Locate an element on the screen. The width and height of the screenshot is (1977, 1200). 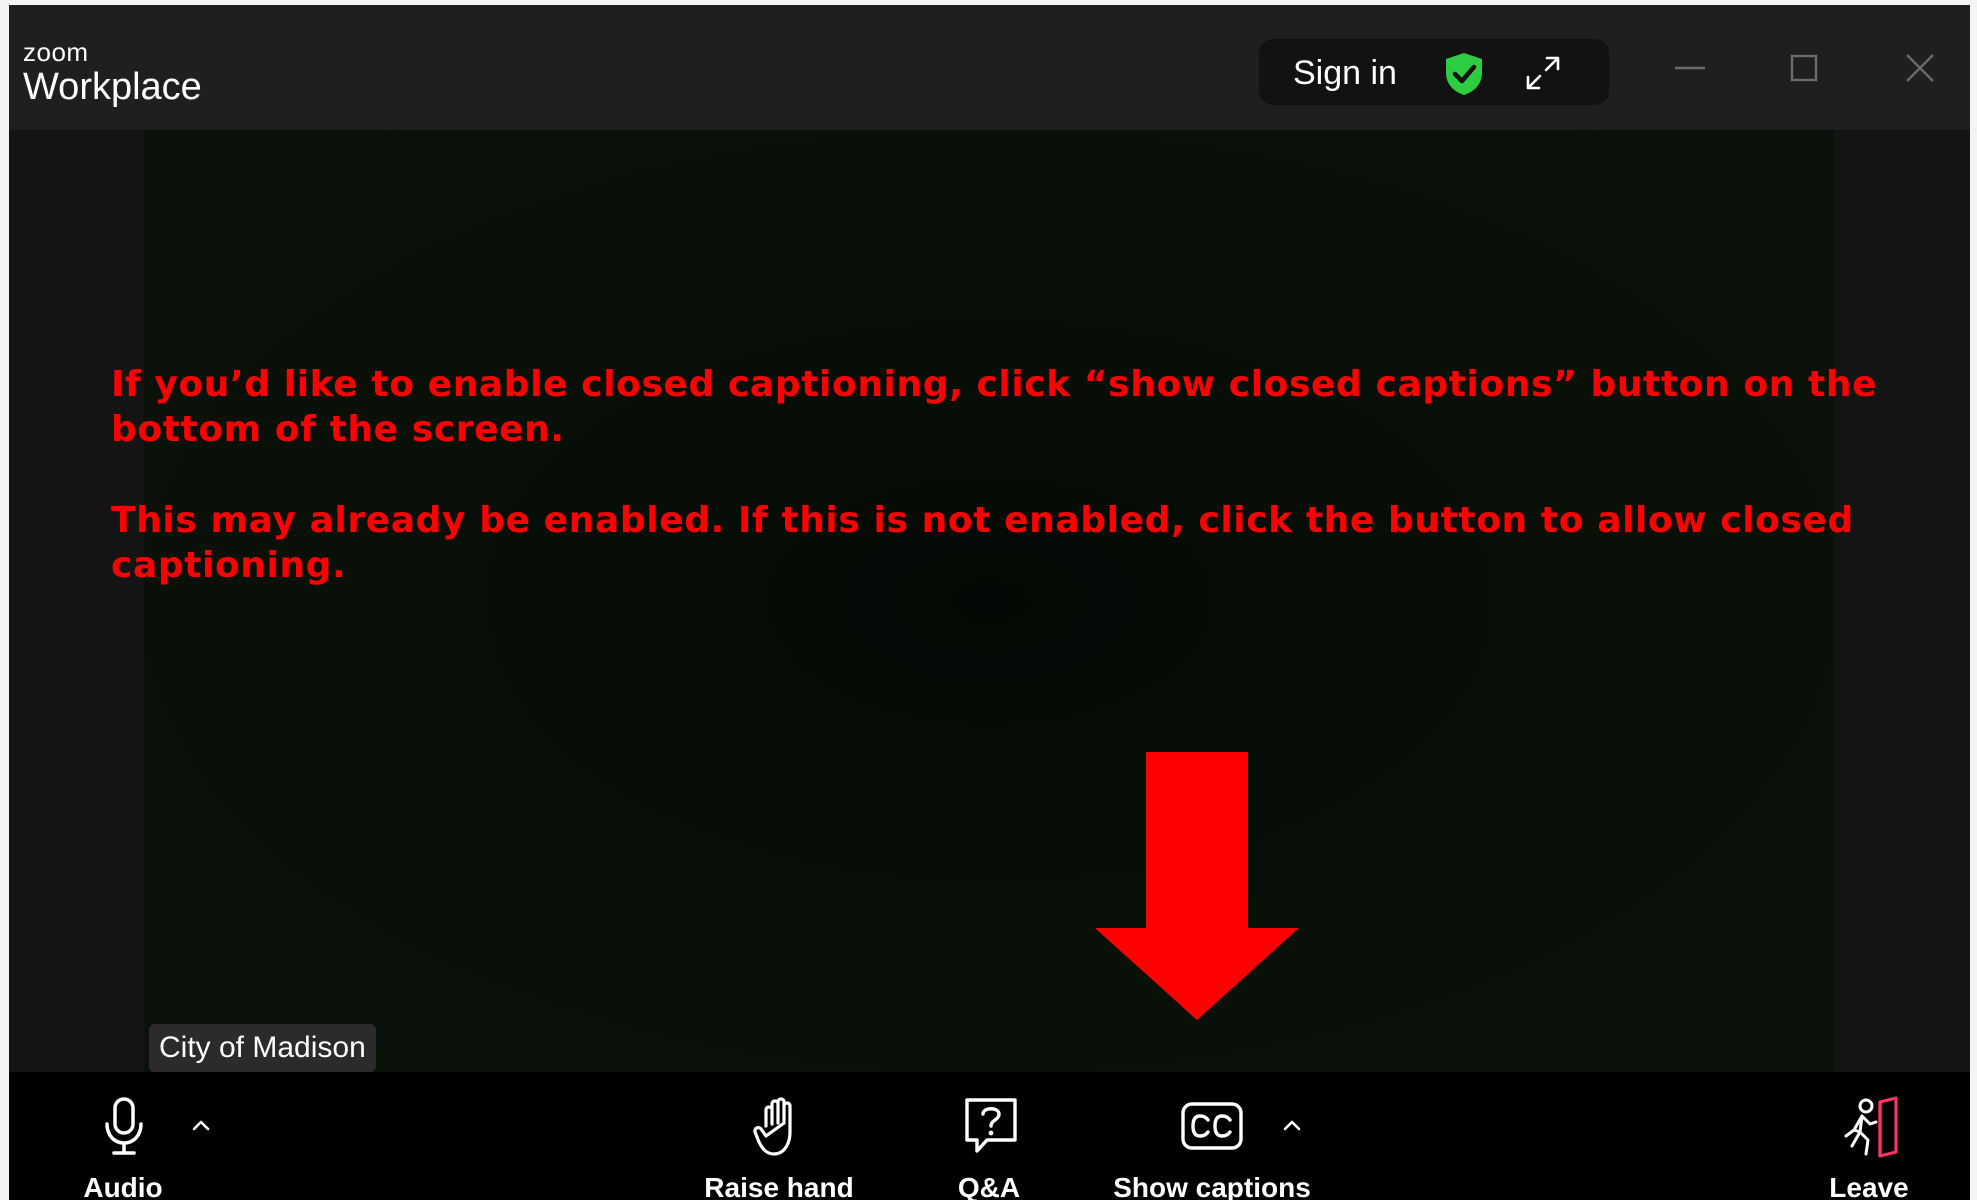
title-bar: zoom Workplace Sign in is located at coordinates (989, 67).